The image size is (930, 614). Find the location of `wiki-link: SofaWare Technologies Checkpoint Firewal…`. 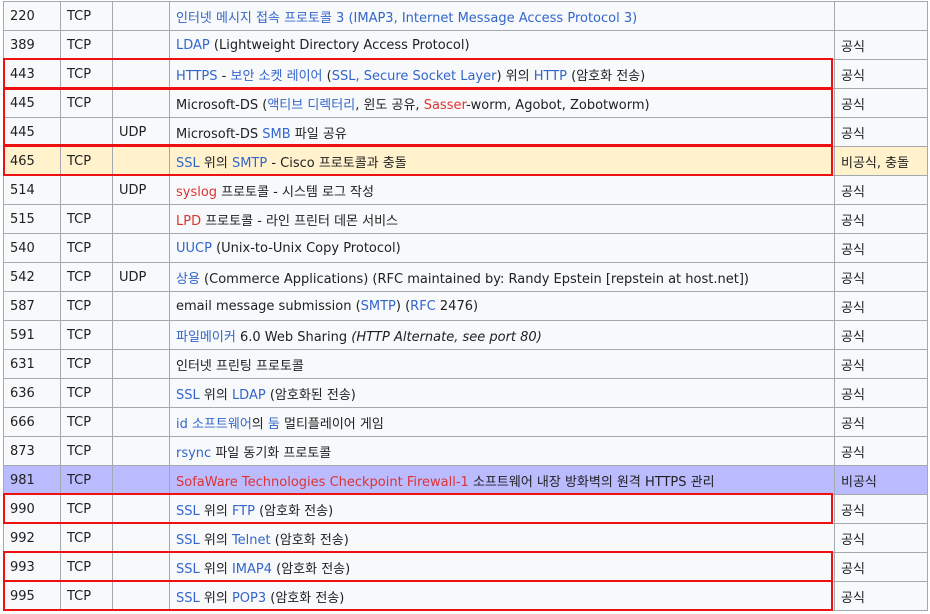

wiki-link: SofaWare Technologies Checkpoint Firewal… is located at coordinates (322, 482).